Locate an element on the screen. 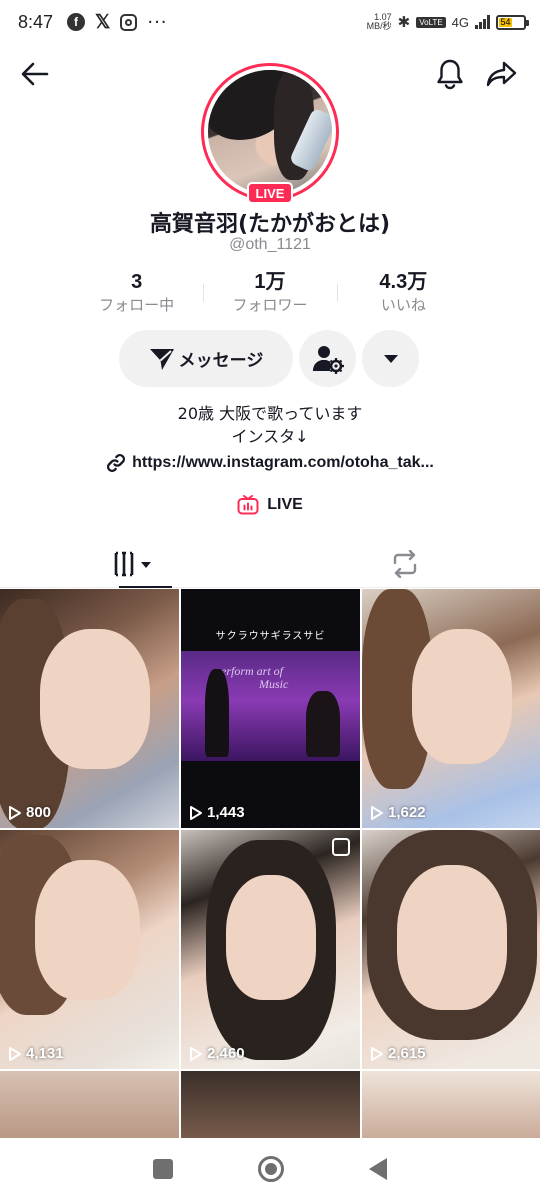 The height and width of the screenshot is (1200, 540). video-overlay-title: サクラウサギラスサビ is located at coordinates (270, 636).